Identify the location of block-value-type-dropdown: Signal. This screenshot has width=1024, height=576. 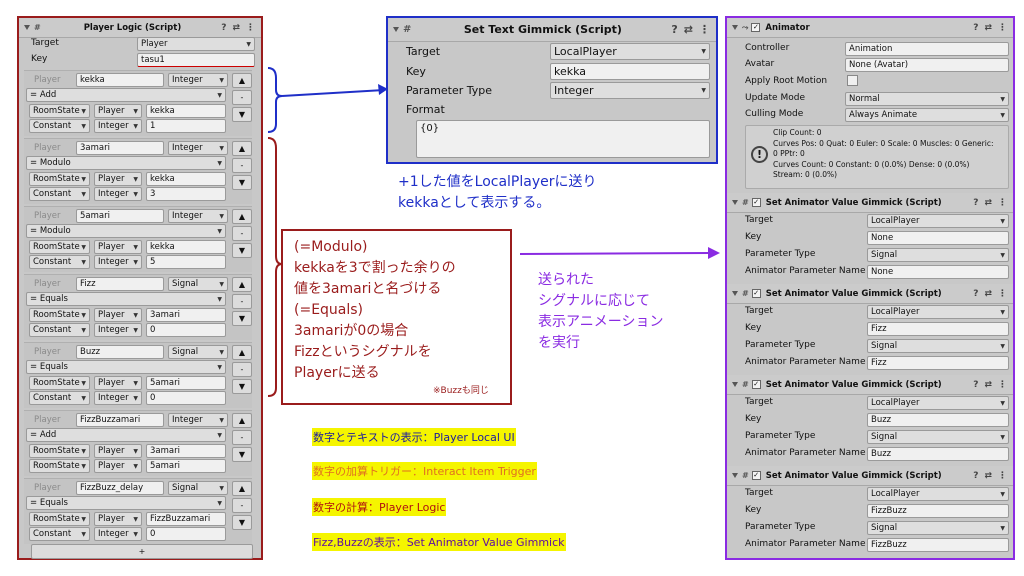
(198, 488).